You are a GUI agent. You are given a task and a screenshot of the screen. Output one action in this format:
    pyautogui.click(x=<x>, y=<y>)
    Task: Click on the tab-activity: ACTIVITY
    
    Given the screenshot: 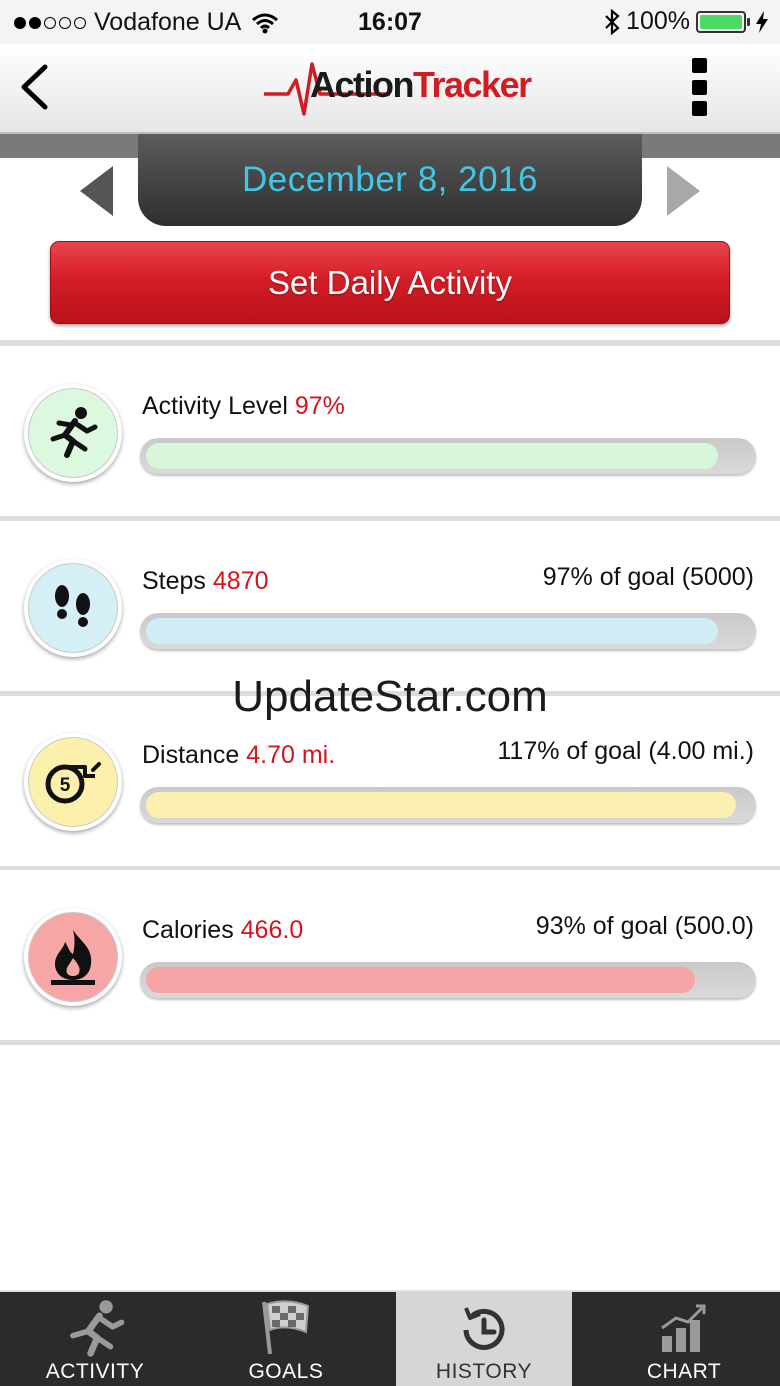 What is the action you would take?
    pyautogui.click(x=95, y=1339)
    